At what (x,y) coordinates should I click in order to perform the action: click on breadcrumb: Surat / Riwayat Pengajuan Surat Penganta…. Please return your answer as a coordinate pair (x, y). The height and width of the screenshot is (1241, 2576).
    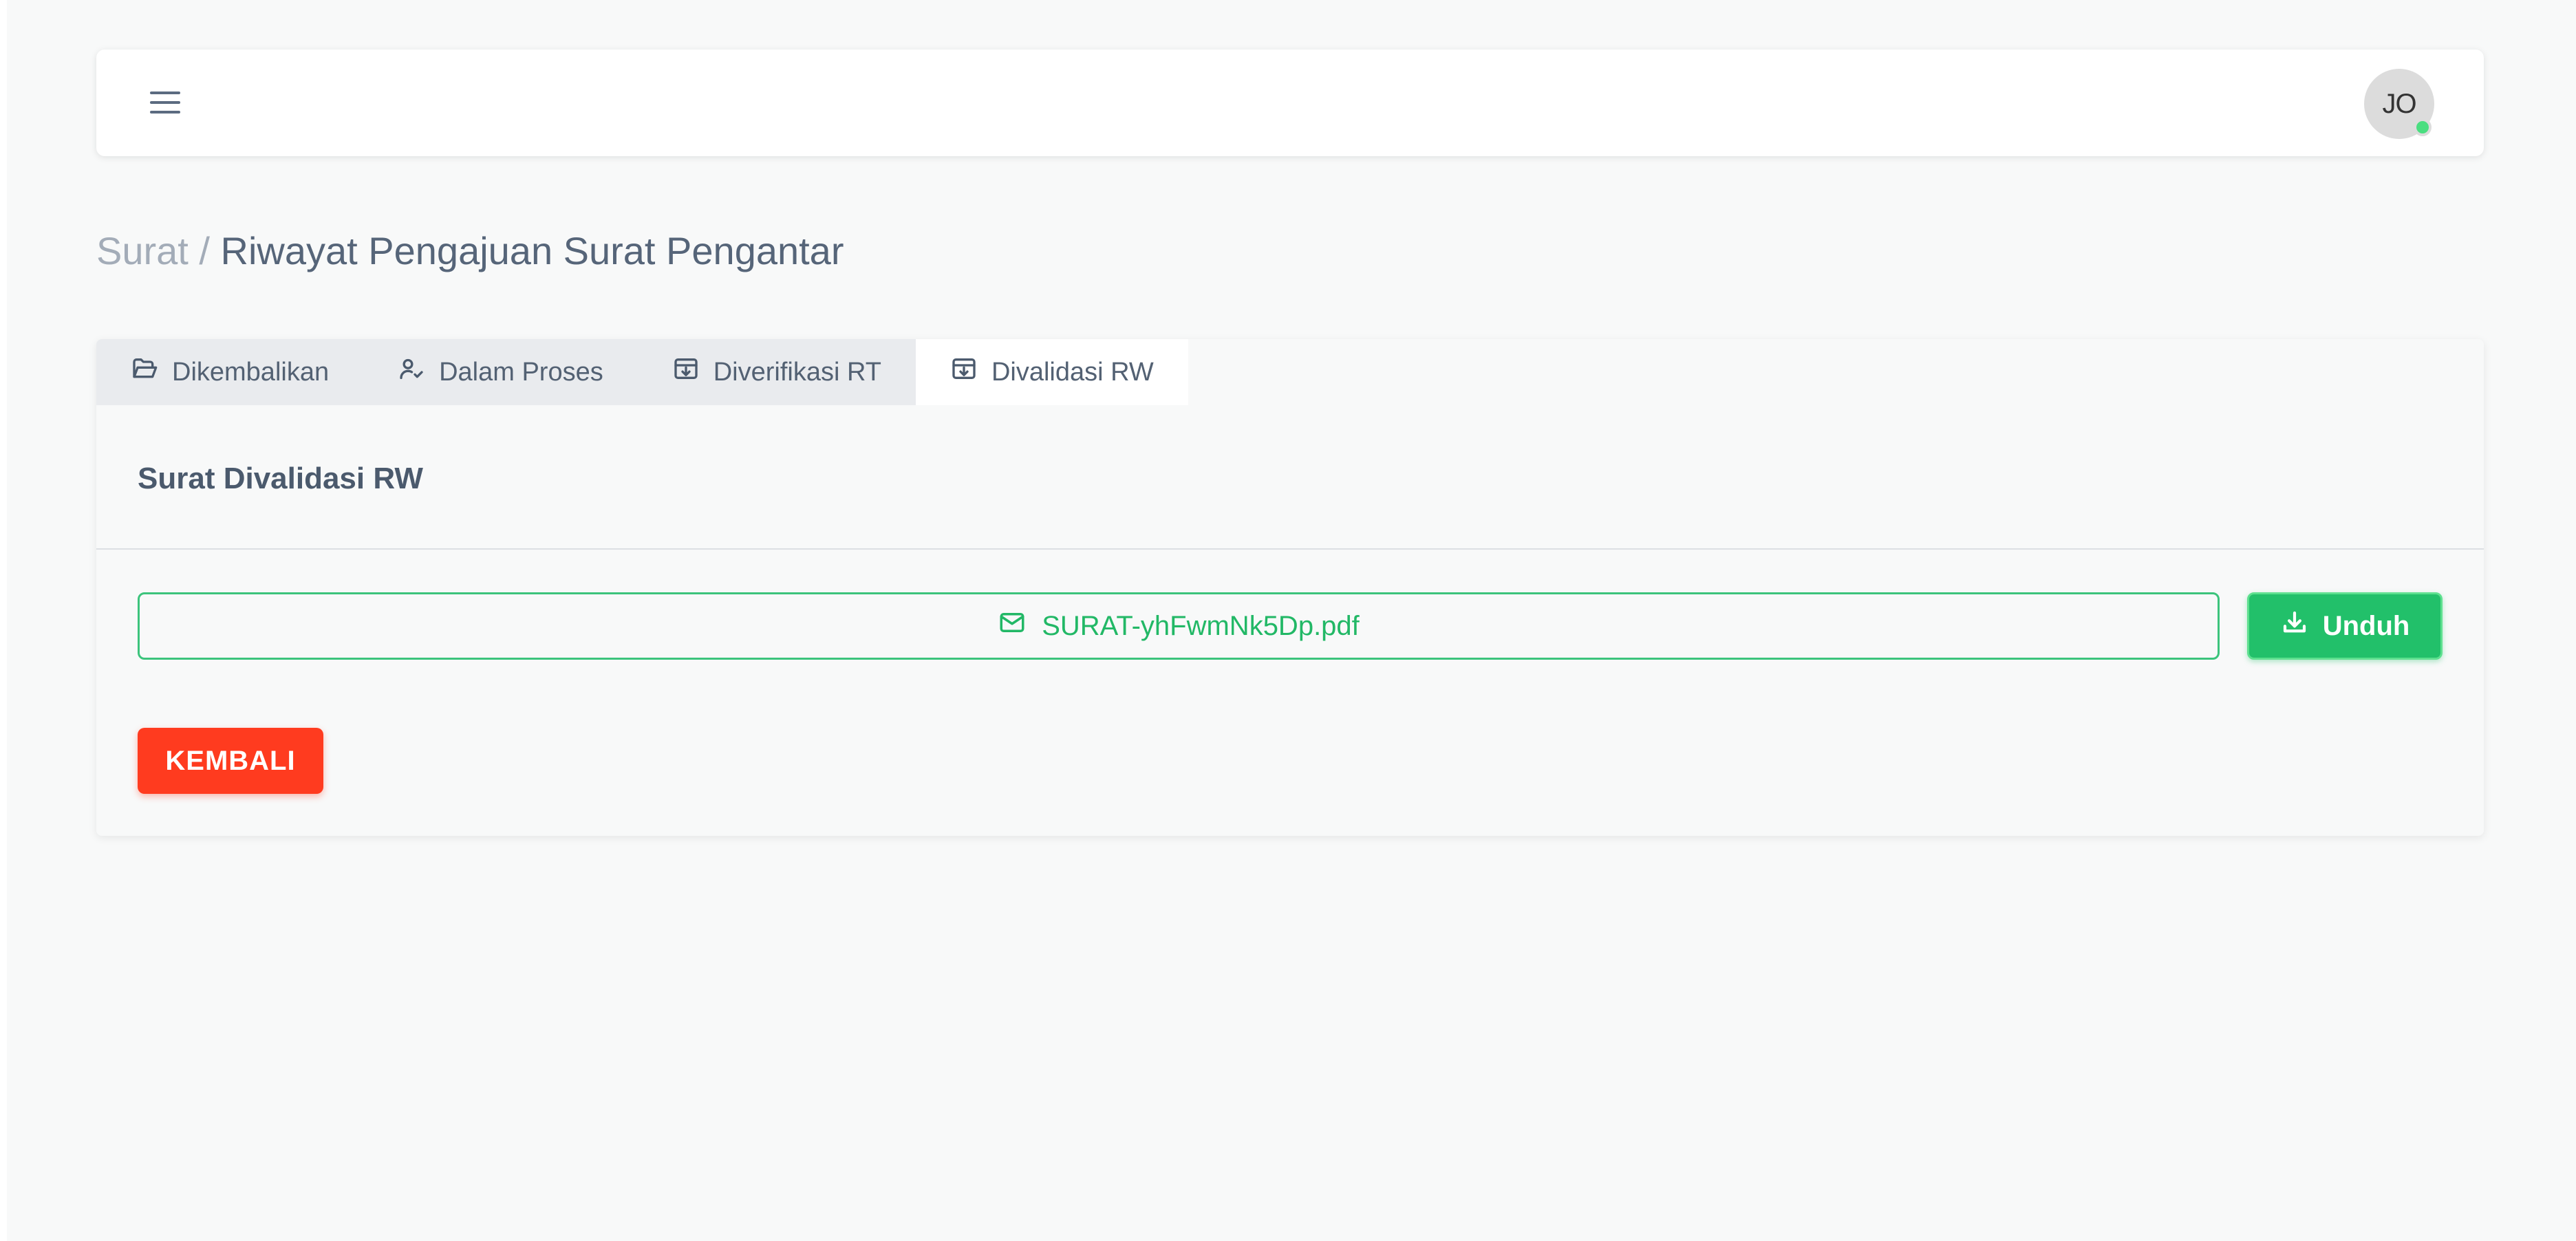
    Looking at the image, I should click on (470, 251).